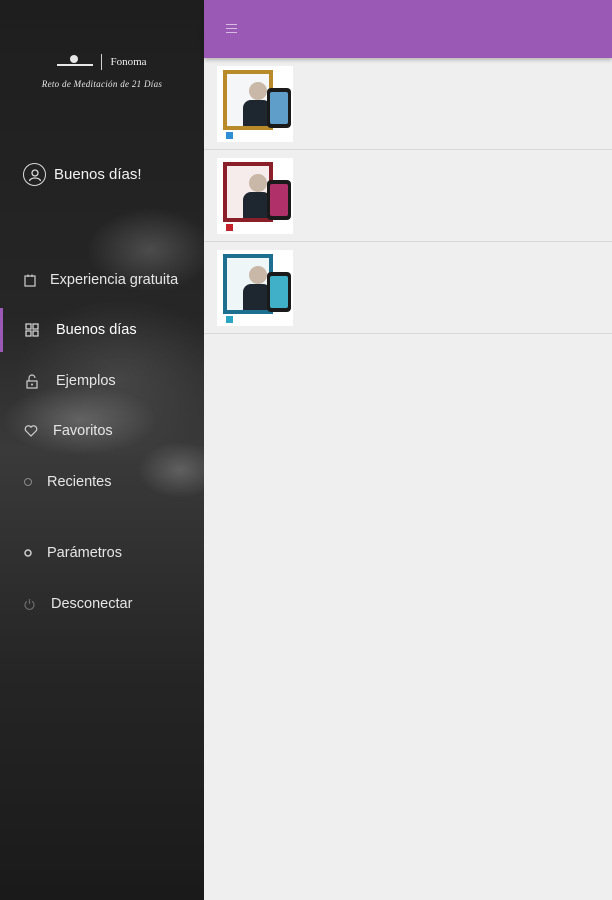 This screenshot has height=900, width=612. Describe the element at coordinates (79, 482) in the screenshot. I see `nav-item-label: Recientes` at that location.